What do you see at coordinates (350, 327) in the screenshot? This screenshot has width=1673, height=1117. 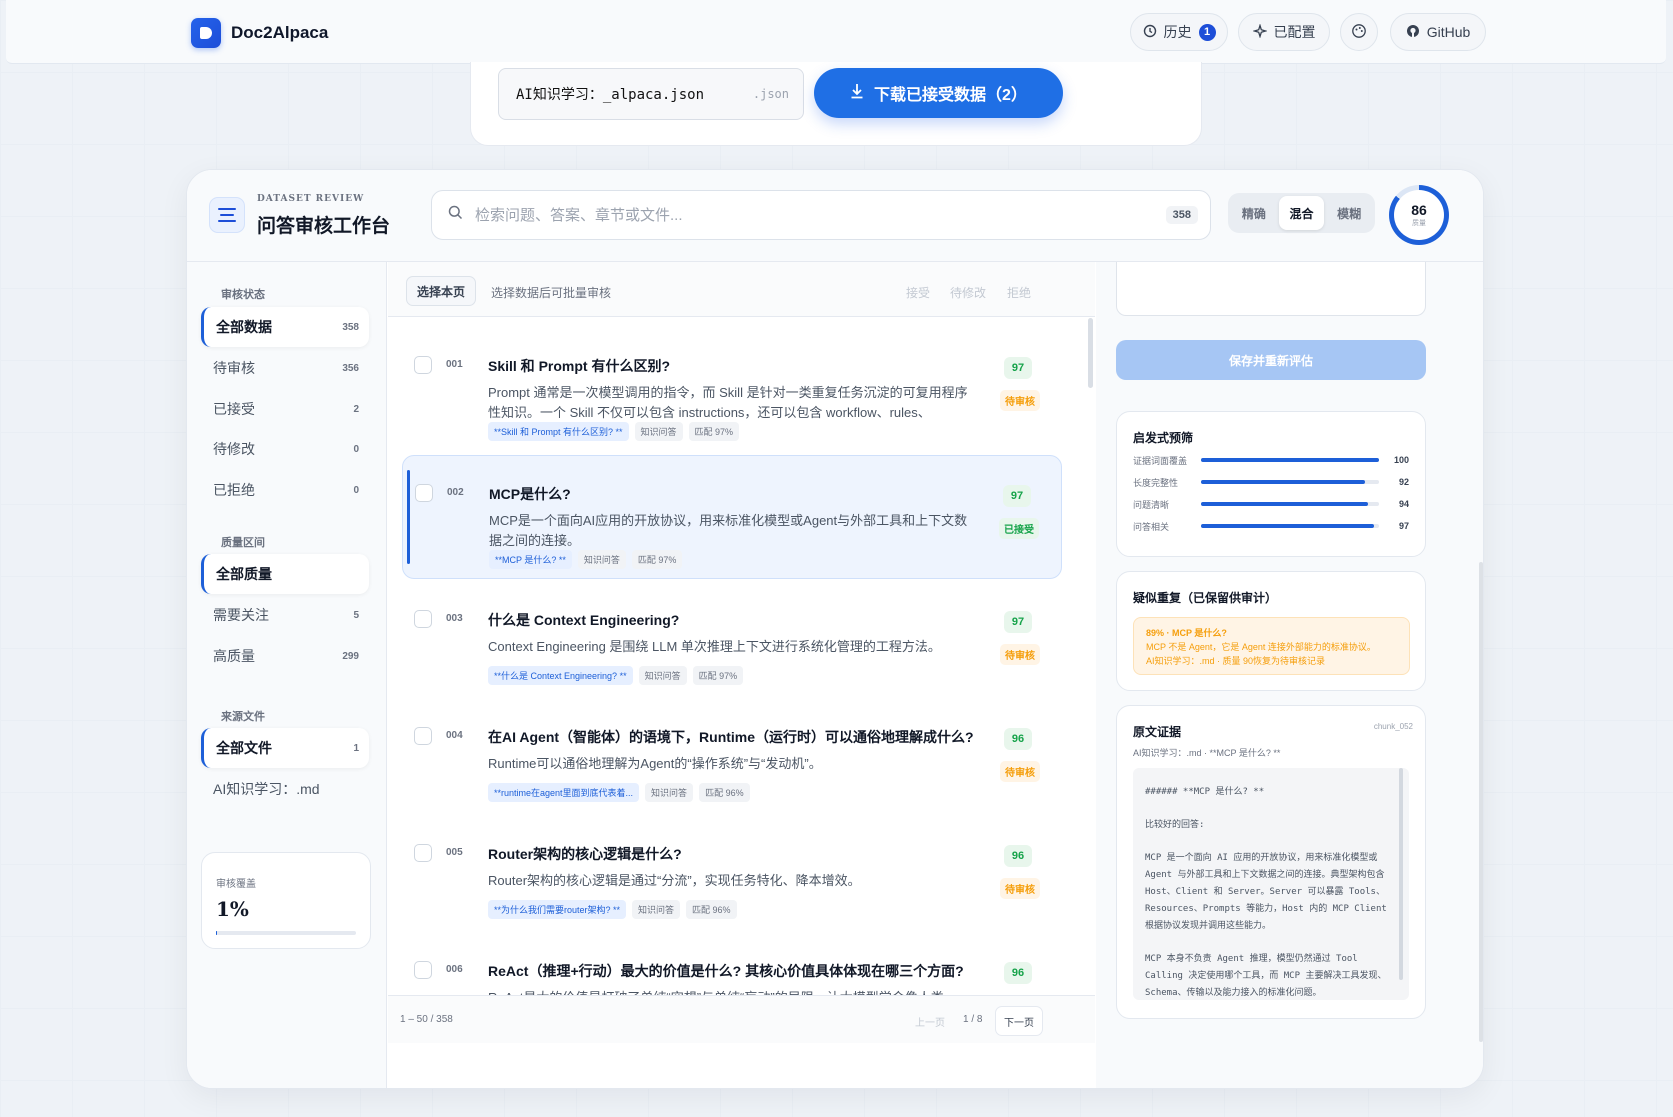 I see `filter-count: 358` at bounding box center [350, 327].